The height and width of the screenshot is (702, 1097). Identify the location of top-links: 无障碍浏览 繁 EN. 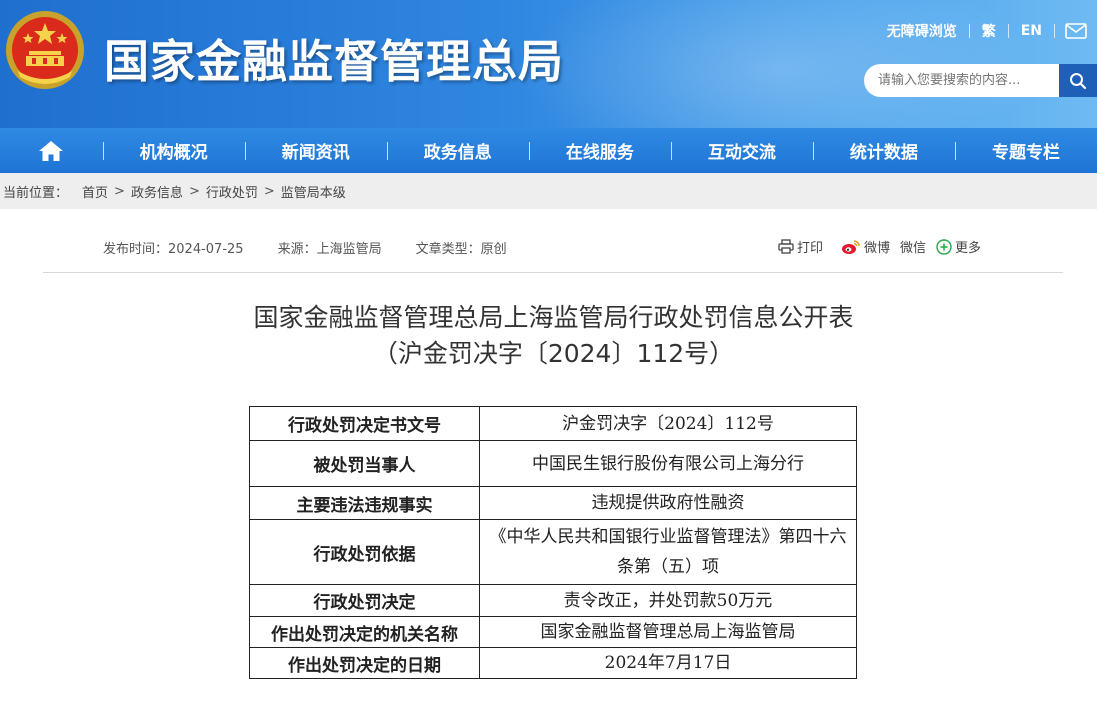
(986, 31).